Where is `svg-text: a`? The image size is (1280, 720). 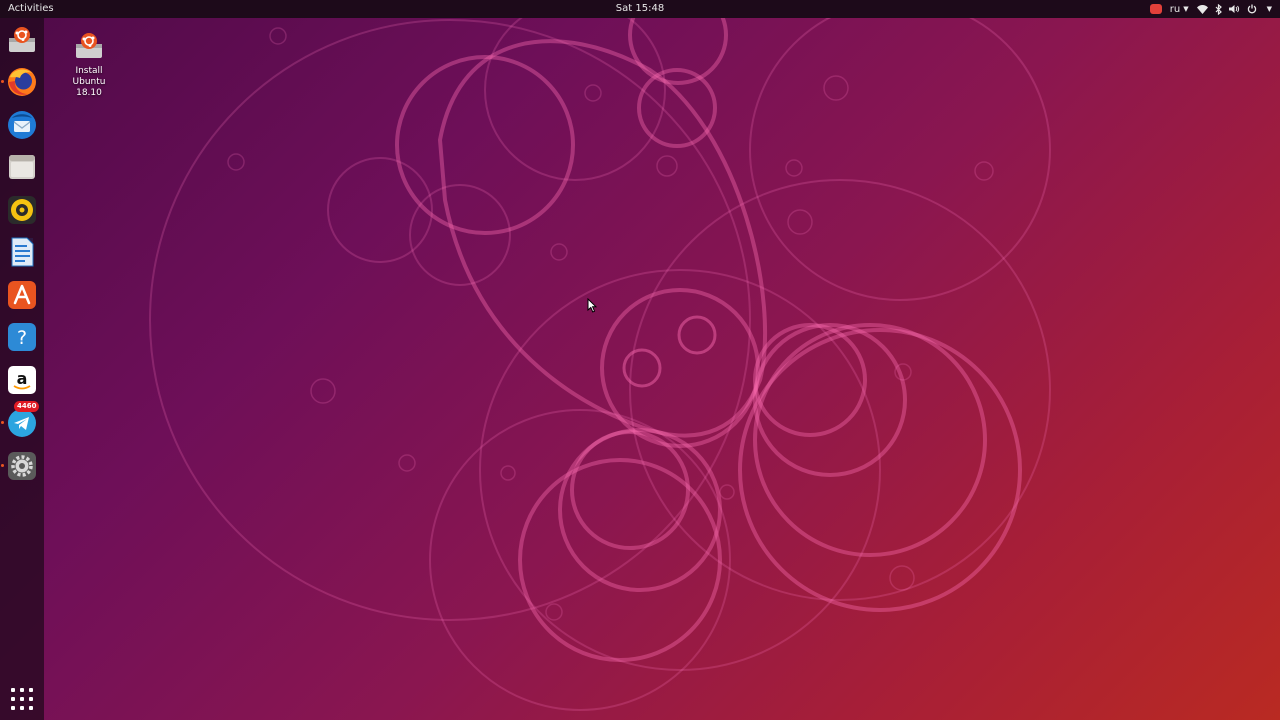 svg-text: a is located at coordinates (22, 378).